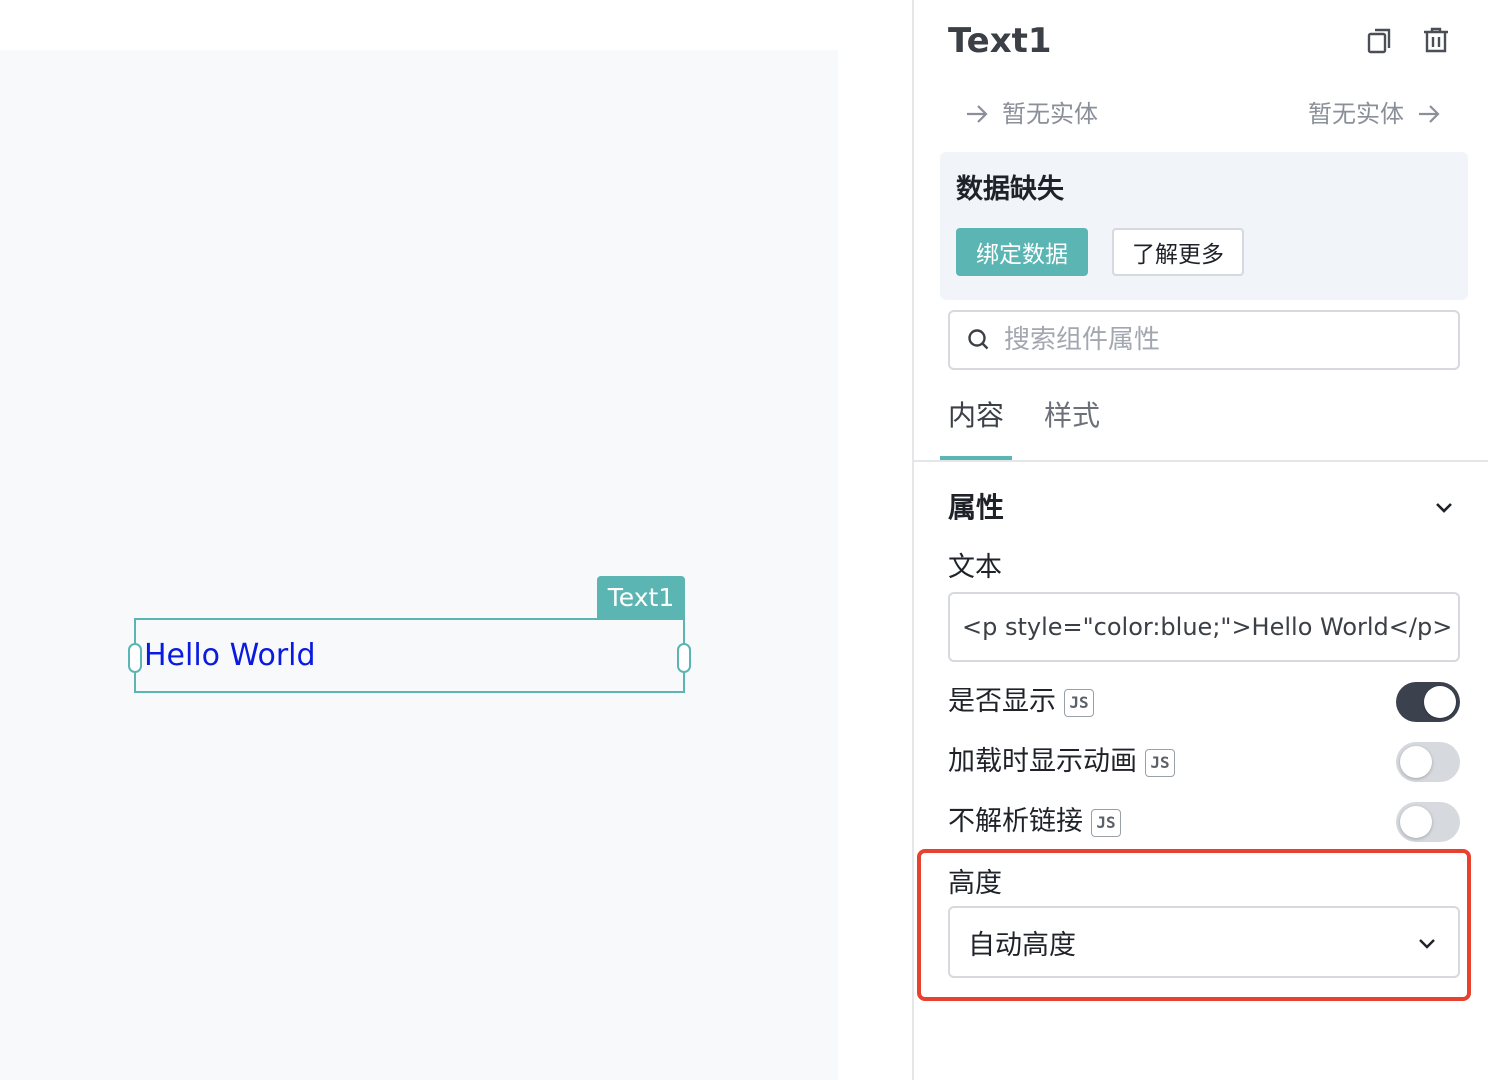 This screenshot has width=1488, height=1080. I want to click on learn-more-button: 了解更多, so click(1178, 252).